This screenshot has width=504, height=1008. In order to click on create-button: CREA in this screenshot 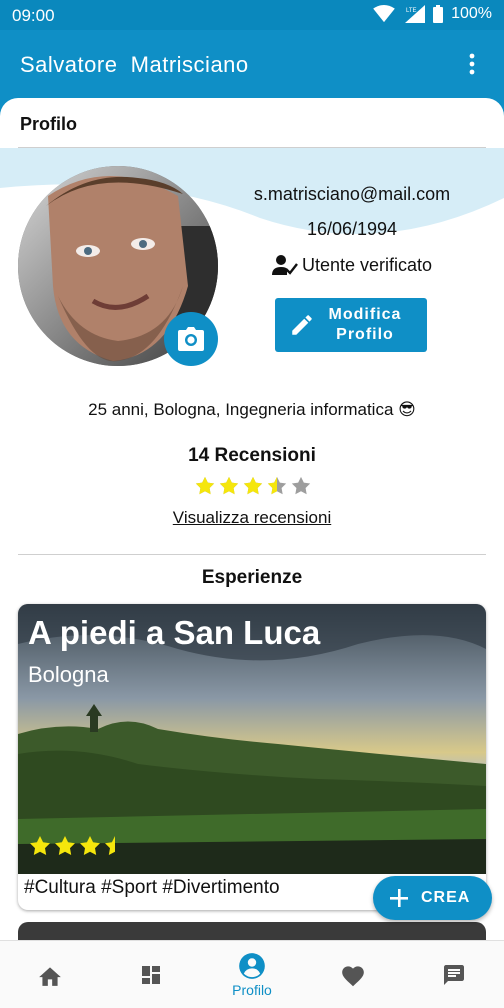, I will do `click(432, 898)`.